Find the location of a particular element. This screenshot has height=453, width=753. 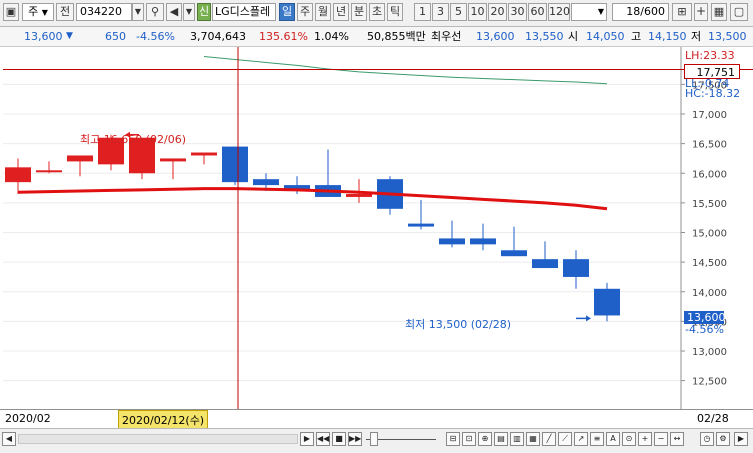

zoom-slider-handle is located at coordinates (374, 439).